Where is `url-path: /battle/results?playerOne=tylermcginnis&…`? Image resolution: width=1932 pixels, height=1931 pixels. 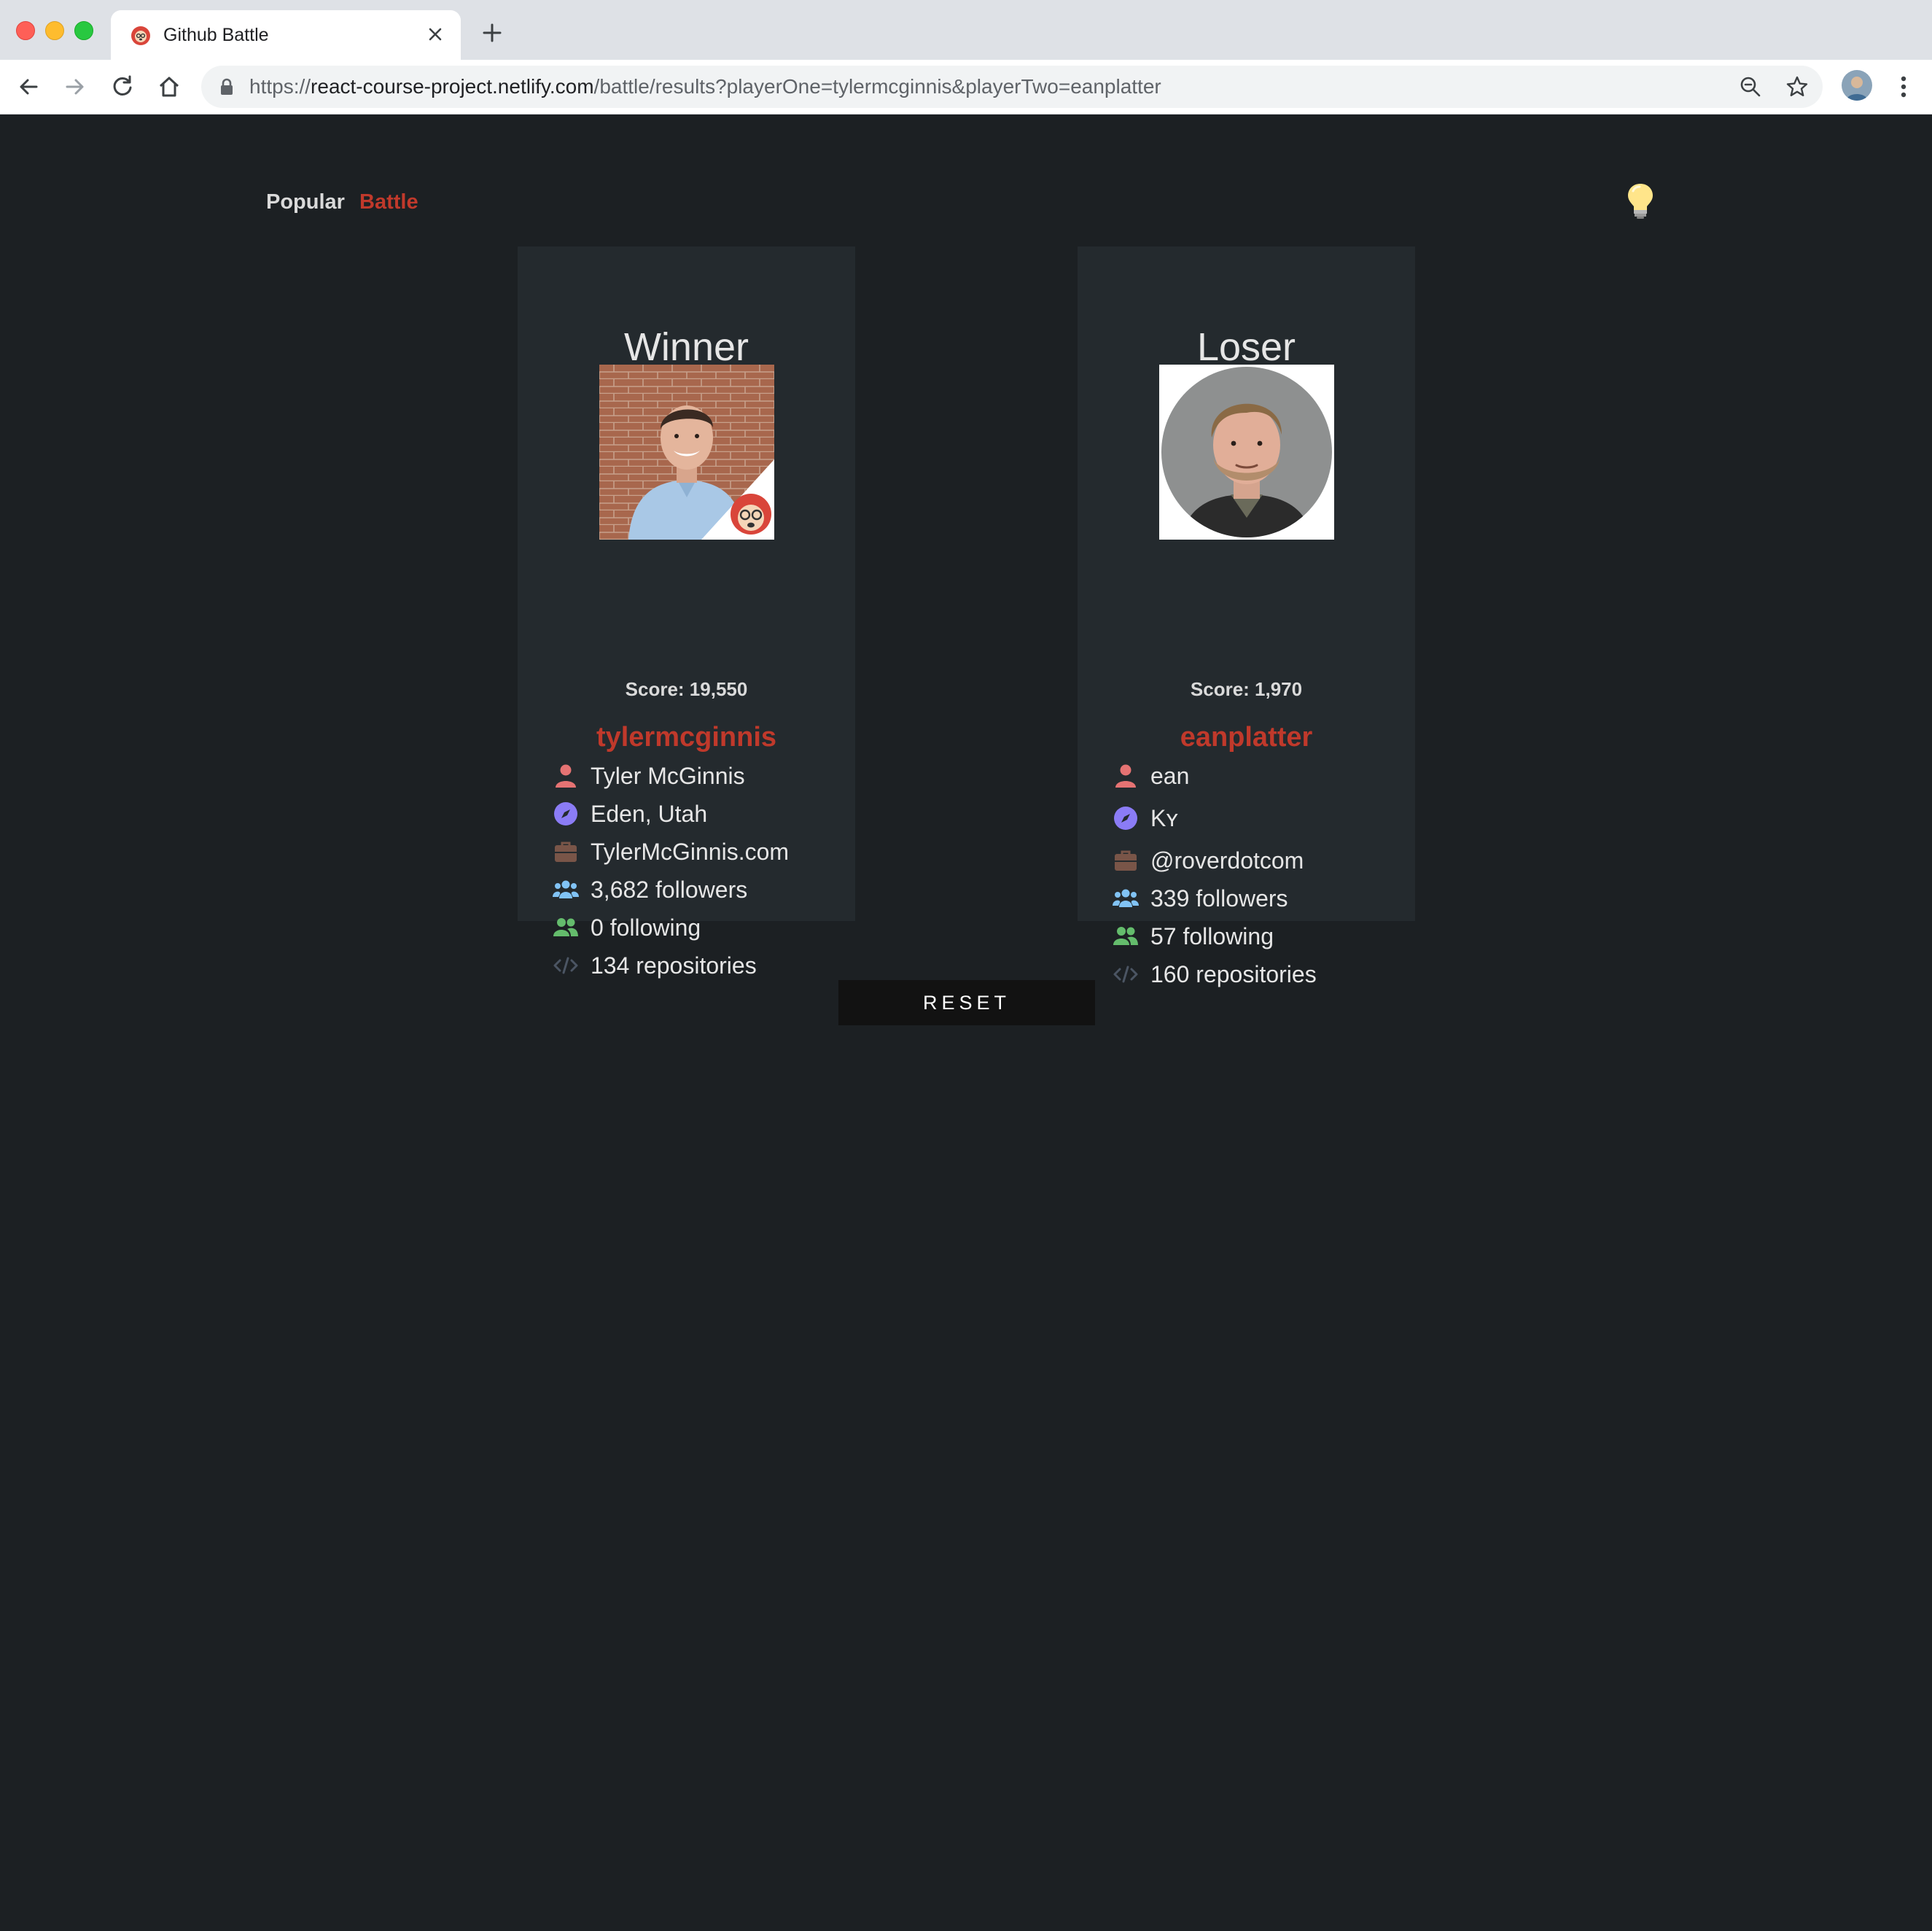 url-path: /battle/results?playerOne=tylermcginnis&… is located at coordinates (877, 86).